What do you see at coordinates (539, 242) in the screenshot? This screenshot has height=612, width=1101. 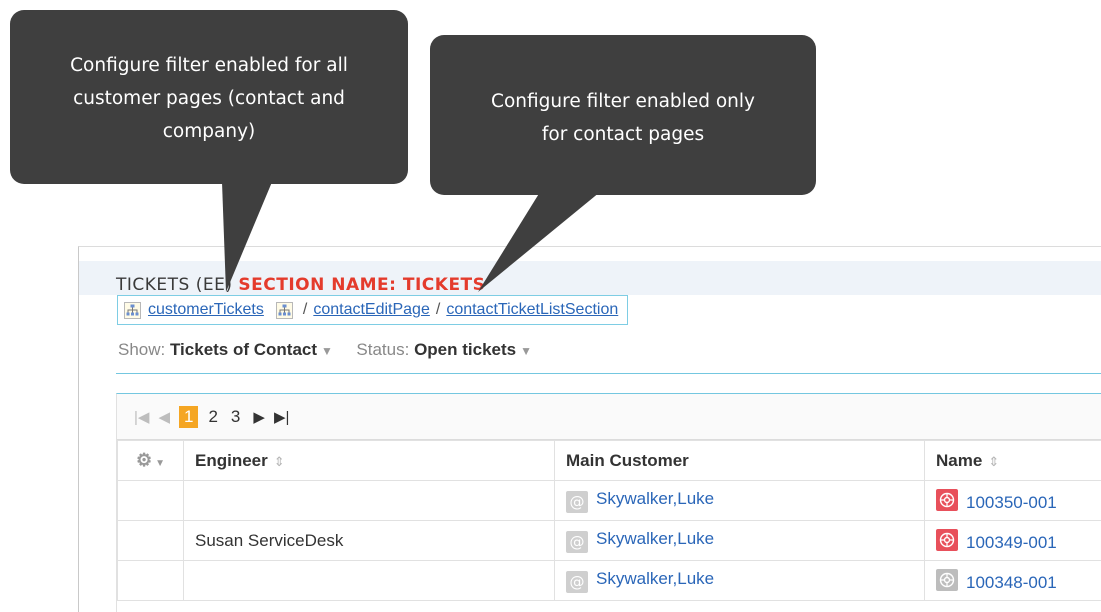 I see `callout-2-pointer` at bounding box center [539, 242].